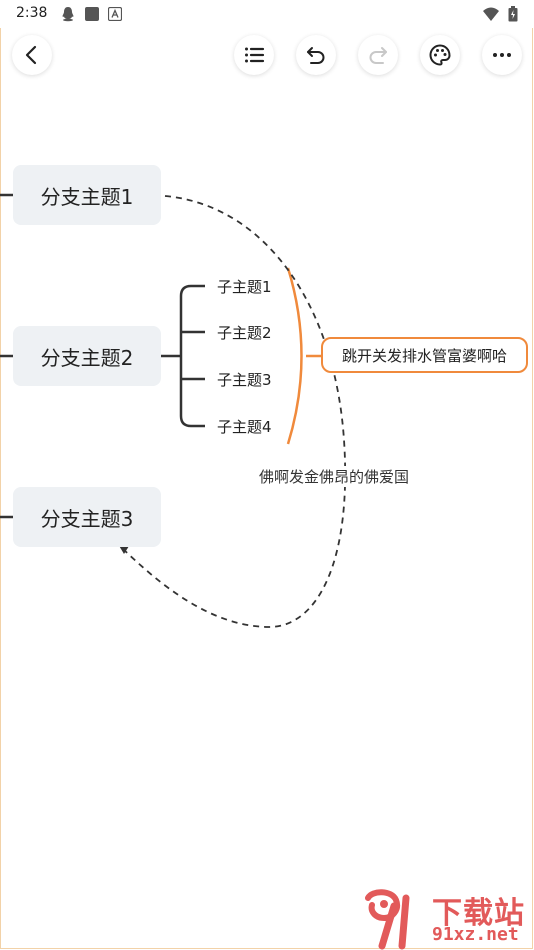  I want to click on palette-icon, so click(440, 55).